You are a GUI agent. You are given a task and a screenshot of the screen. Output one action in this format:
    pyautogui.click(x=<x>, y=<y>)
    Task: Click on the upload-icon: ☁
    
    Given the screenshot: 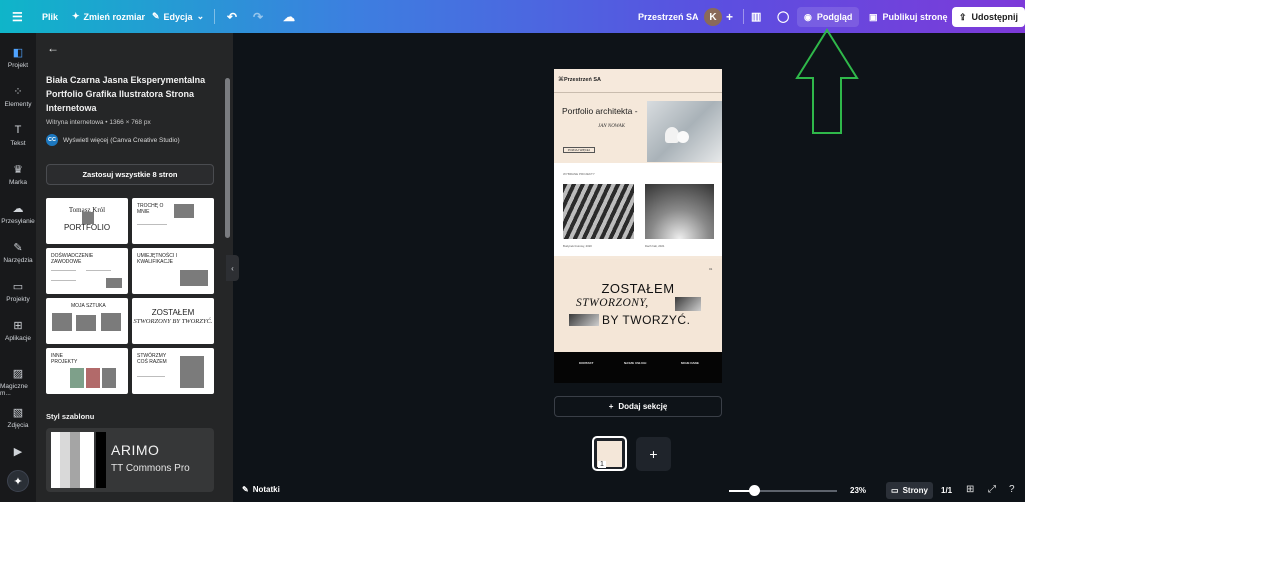 What is the action you would take?
    pyautogui.click(x=18, y=208)
    